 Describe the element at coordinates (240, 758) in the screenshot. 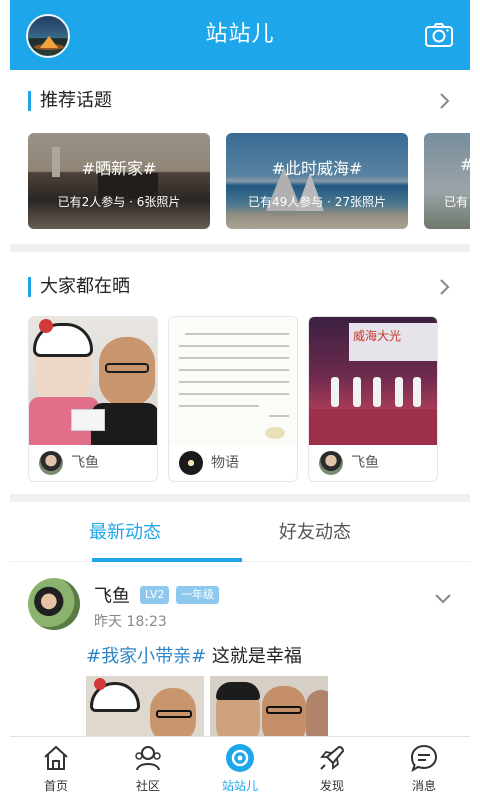

I see `camera-app-icon` at that location.